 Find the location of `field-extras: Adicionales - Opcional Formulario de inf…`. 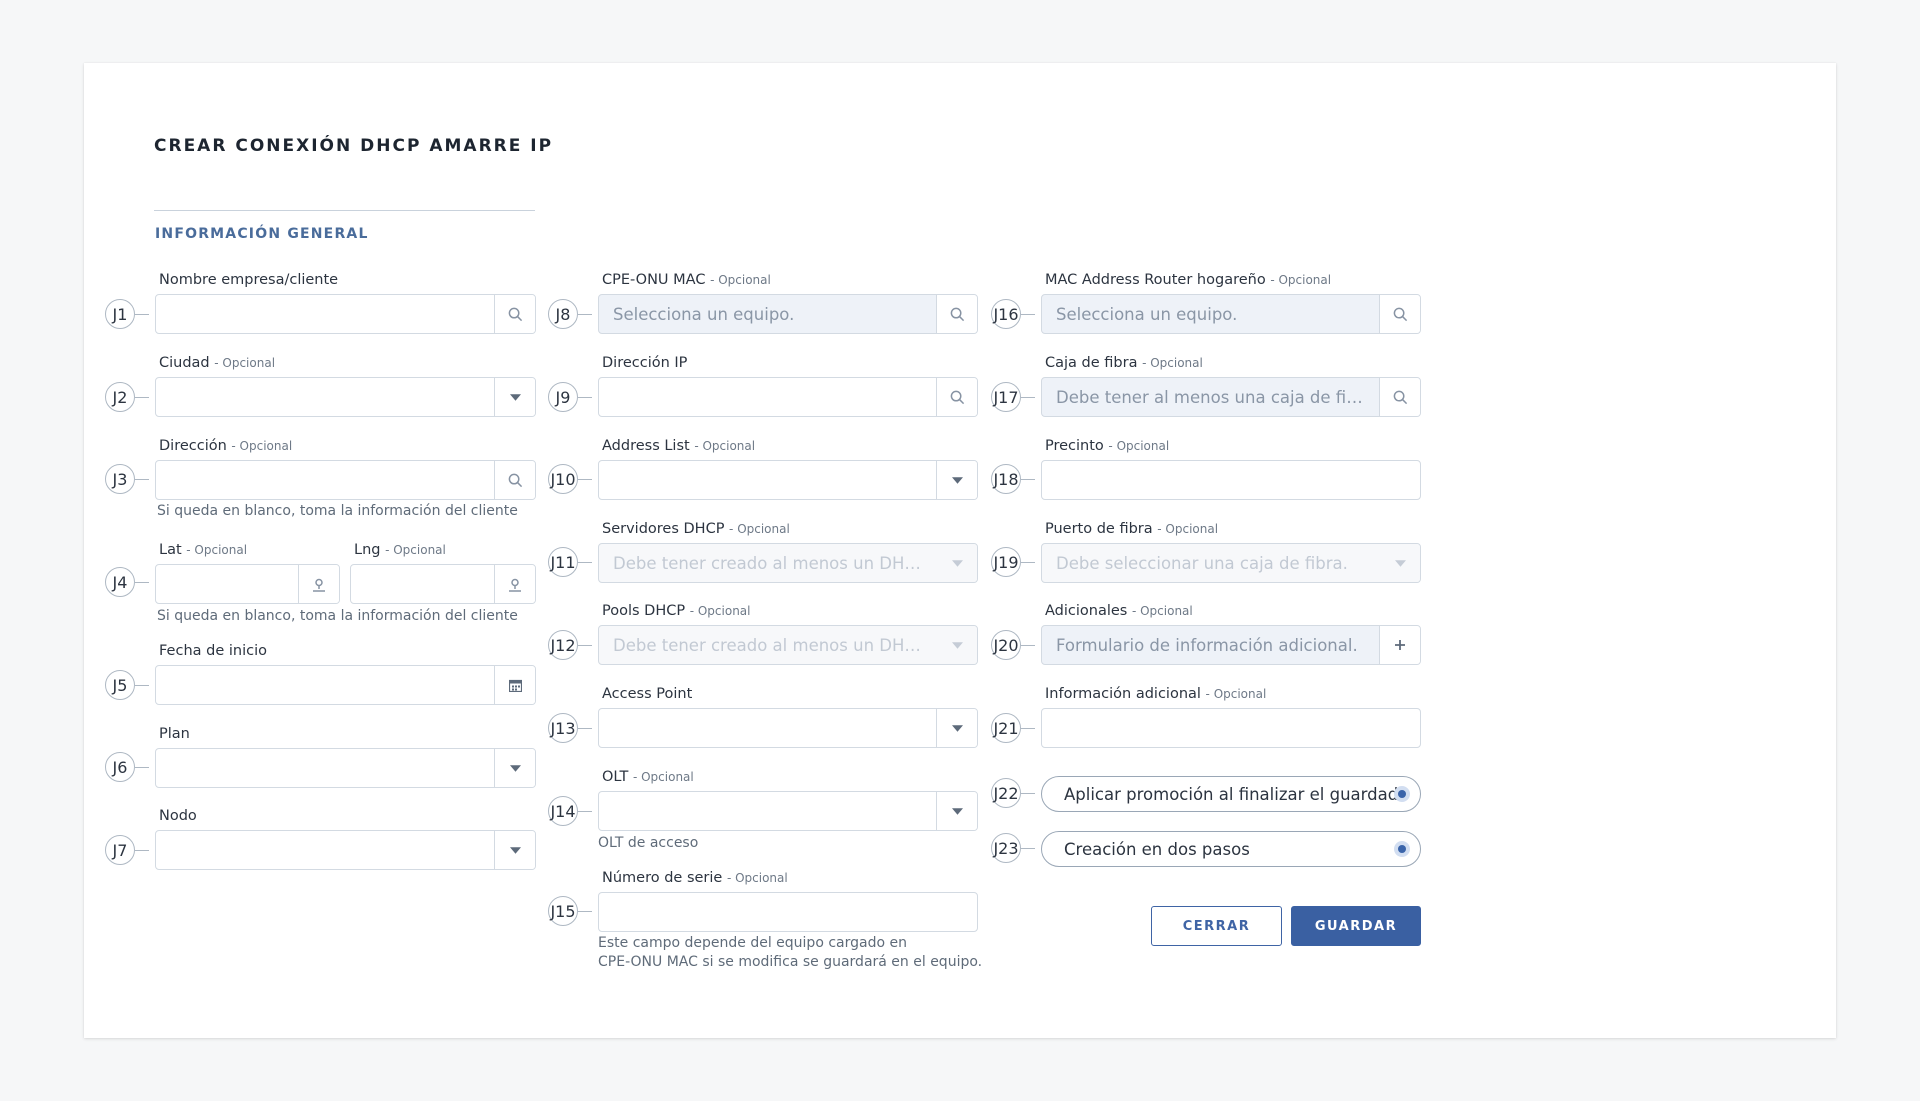

field-extras: Adicionales - Opcional Formulario de inf… is located at coordinates (1231, 634).